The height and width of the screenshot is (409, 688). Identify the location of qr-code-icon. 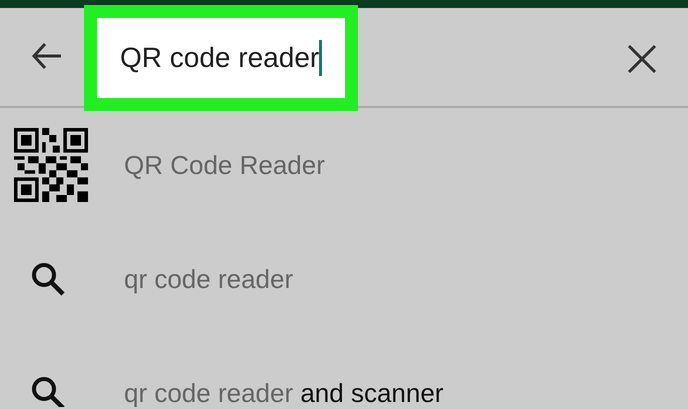
(51, 165).